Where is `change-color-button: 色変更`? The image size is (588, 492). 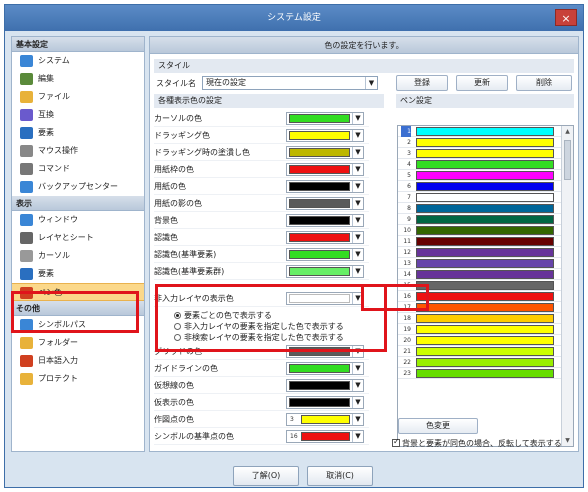 change-color-button: 色変更 is located at coordinates (438, 426).